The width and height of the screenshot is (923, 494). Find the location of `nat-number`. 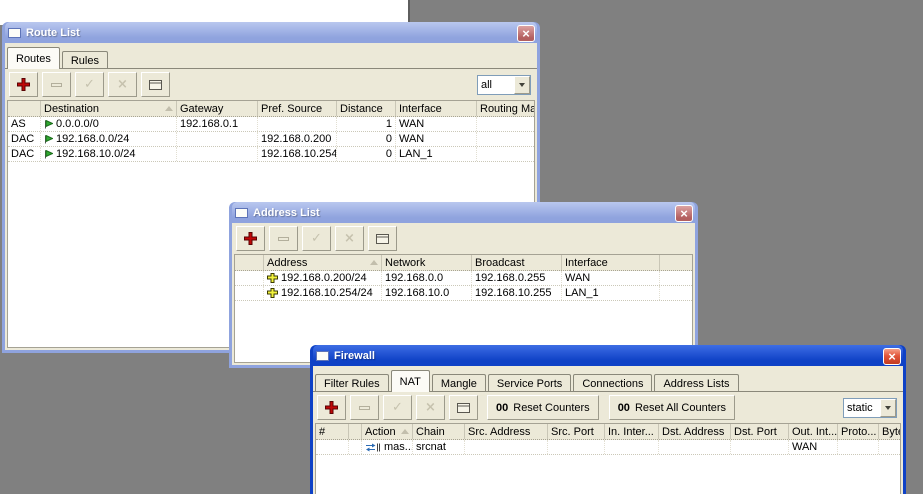

nat-number is located at coordinates (332, 447).